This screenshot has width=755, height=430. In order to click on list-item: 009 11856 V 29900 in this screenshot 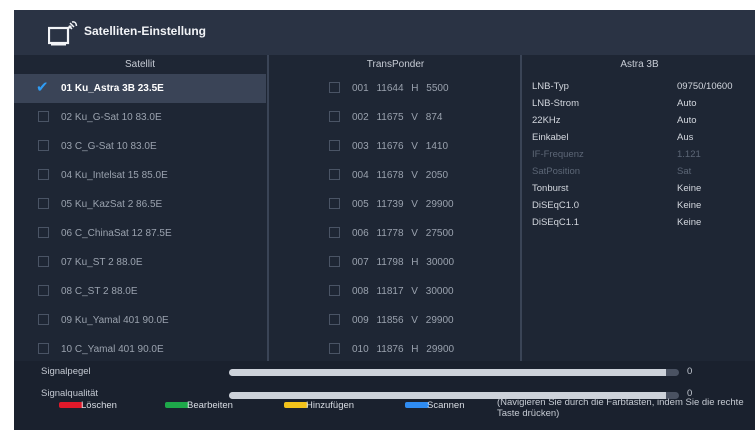, I will do `click(395, 320)`.